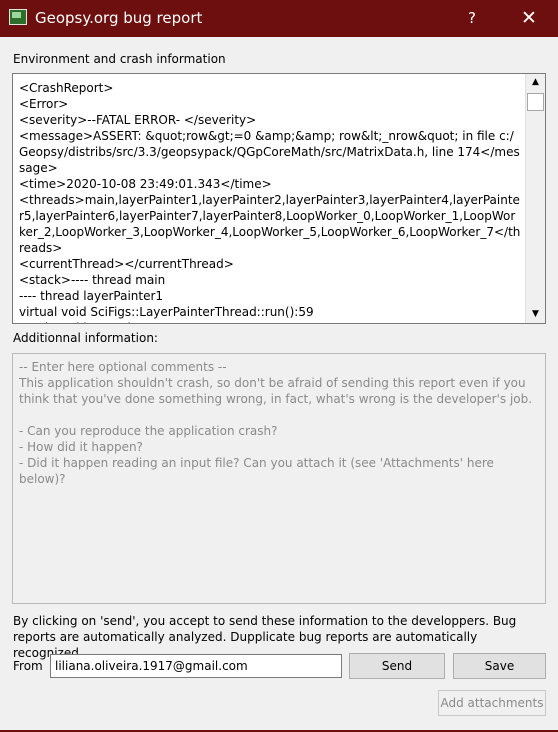 The height and width of the screenshot is (732, 558). Describe the element at coordinates (492, 703) in the screenshot. I see `add-attachments-button: Add attachments` at that location.